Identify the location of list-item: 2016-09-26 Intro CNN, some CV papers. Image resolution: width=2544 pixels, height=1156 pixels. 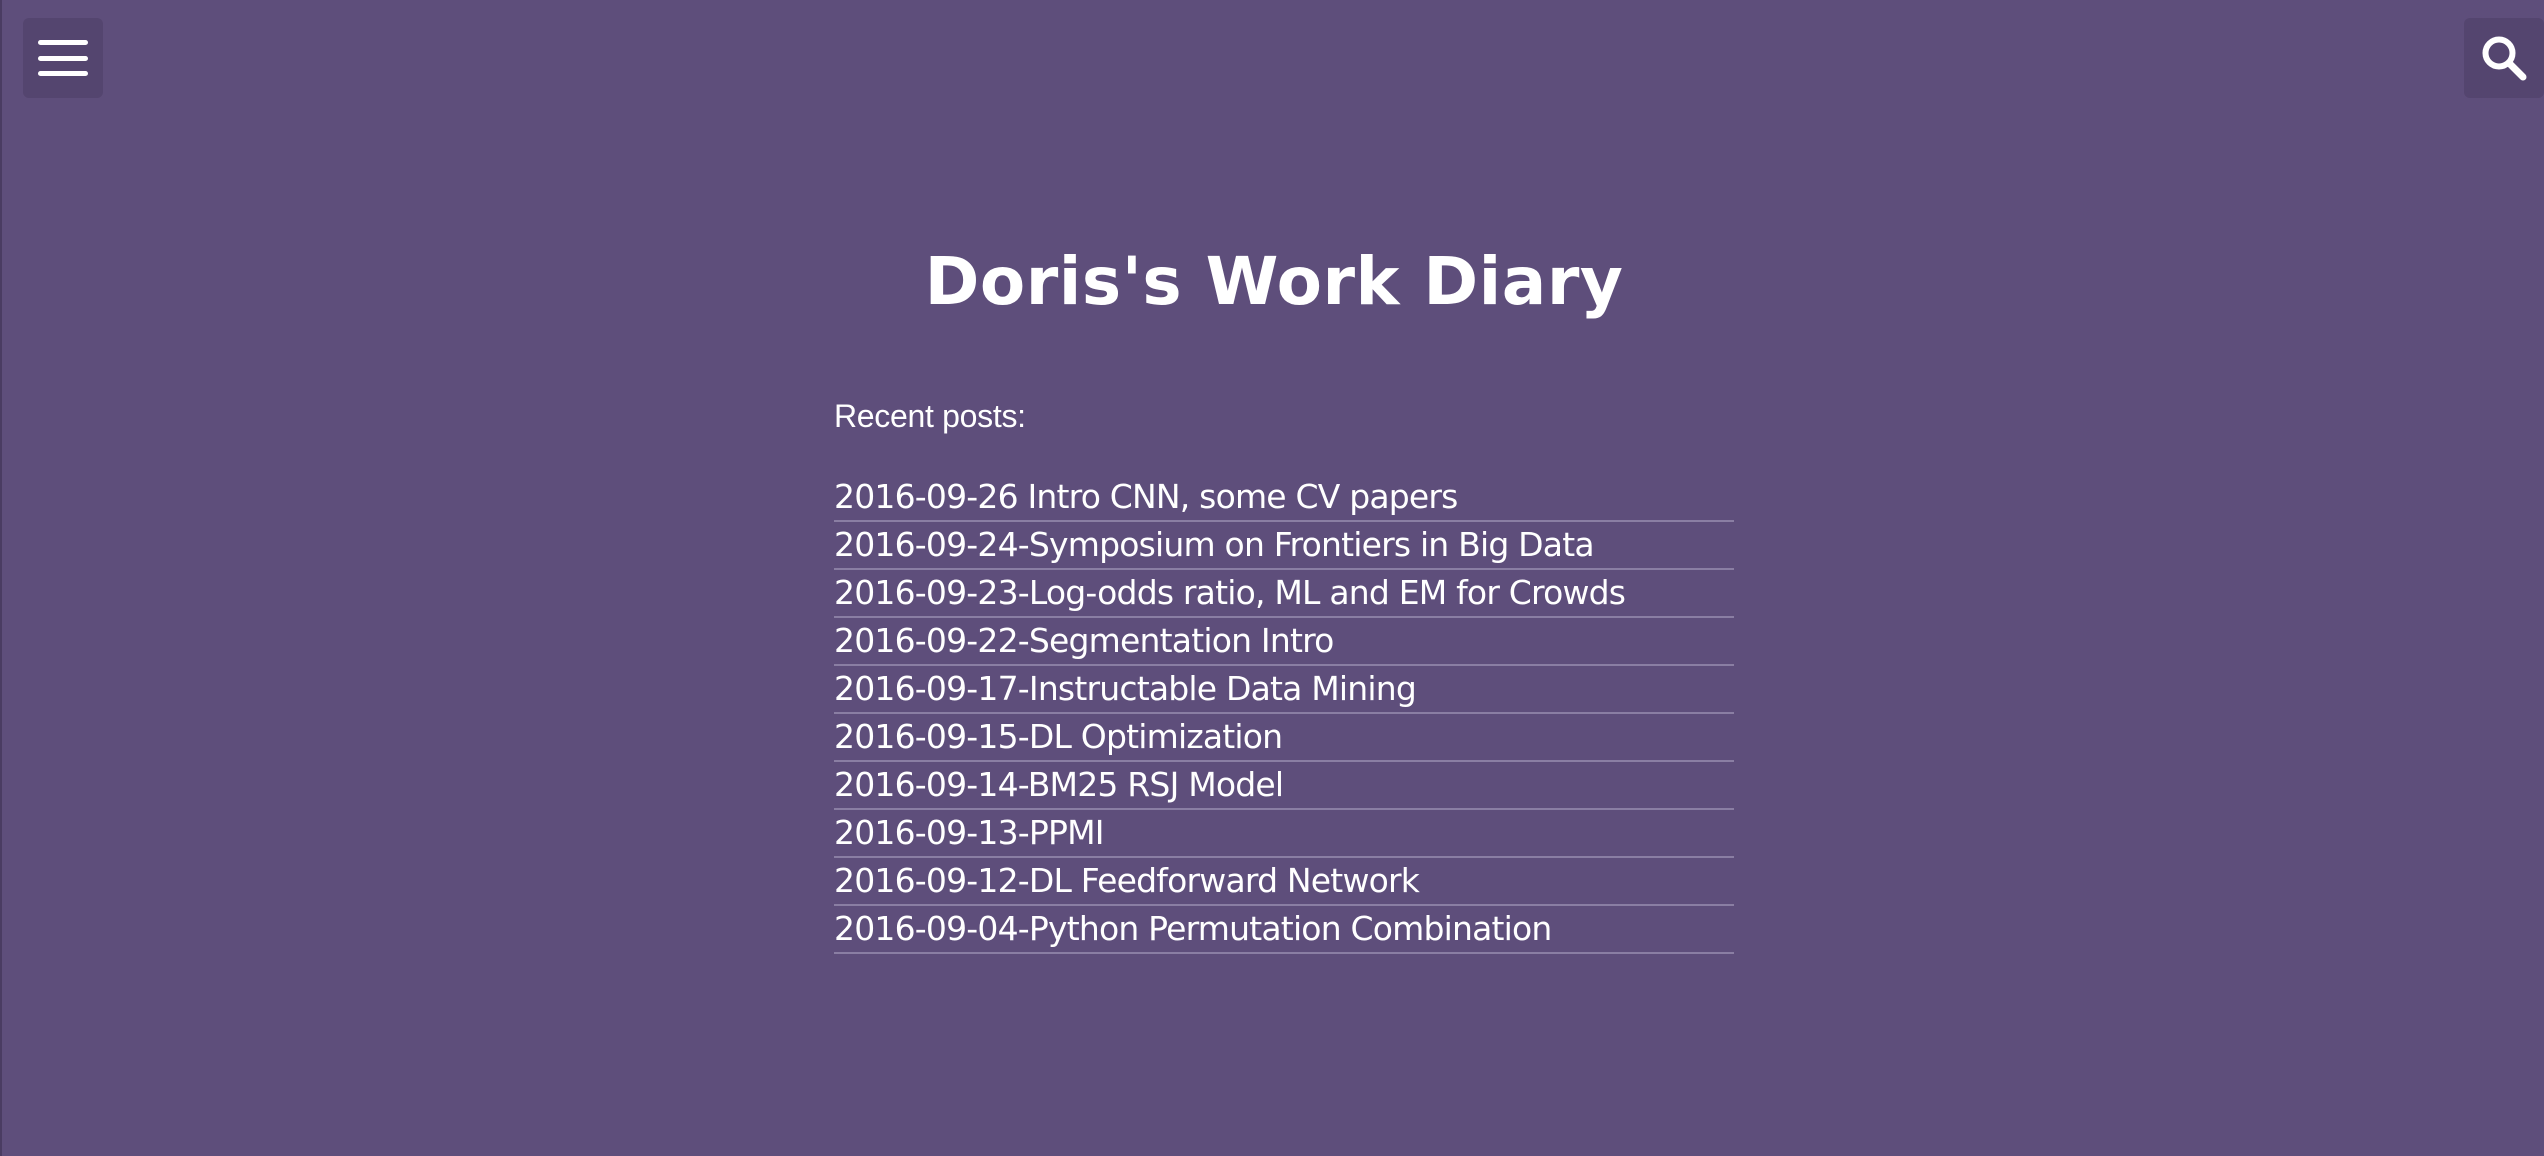
(1284, 498).